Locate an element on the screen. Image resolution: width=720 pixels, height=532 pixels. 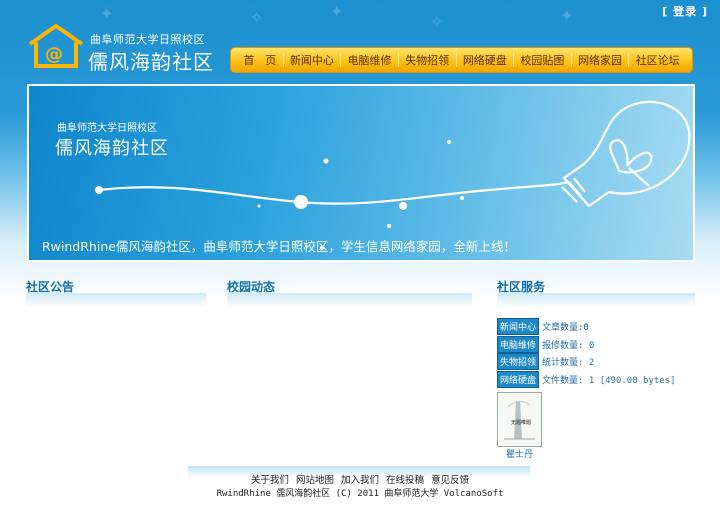
service-row: 电脑维修 报修数量: 0 is located at coordinates (545, 344).